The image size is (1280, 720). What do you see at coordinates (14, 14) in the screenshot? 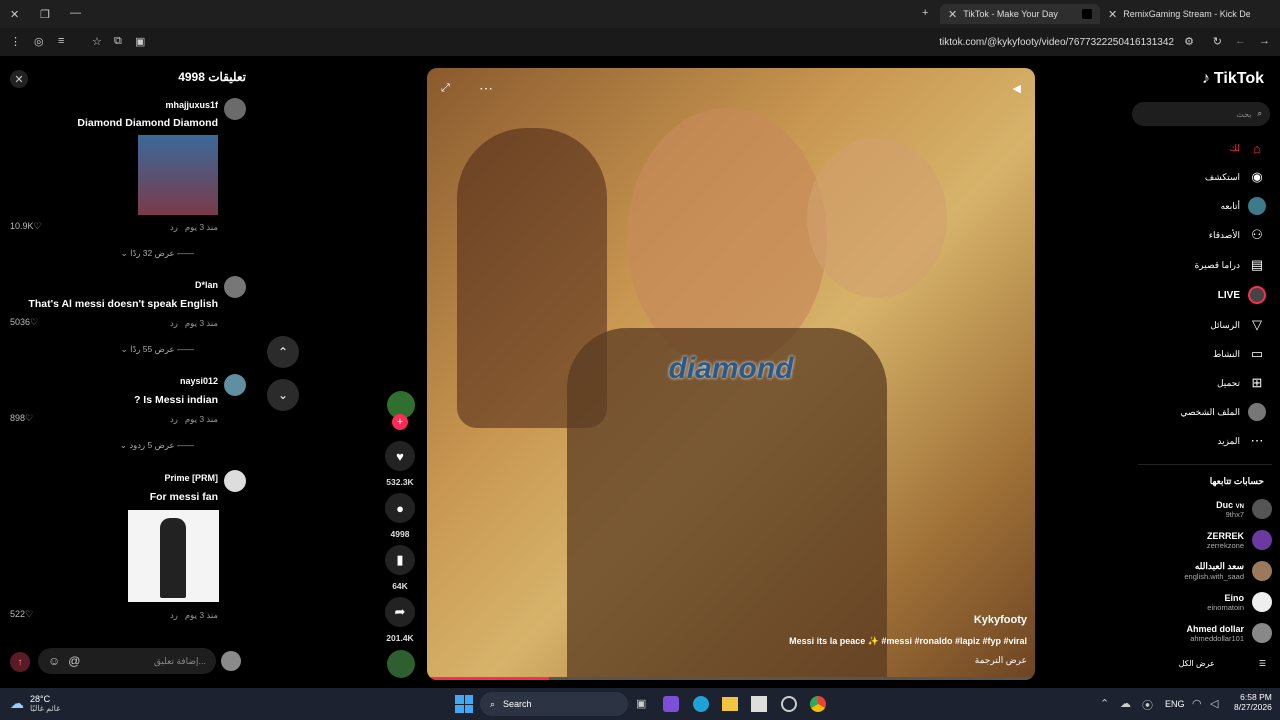
I see `close-window-icon: ✕` at bounding box center [14, 14].